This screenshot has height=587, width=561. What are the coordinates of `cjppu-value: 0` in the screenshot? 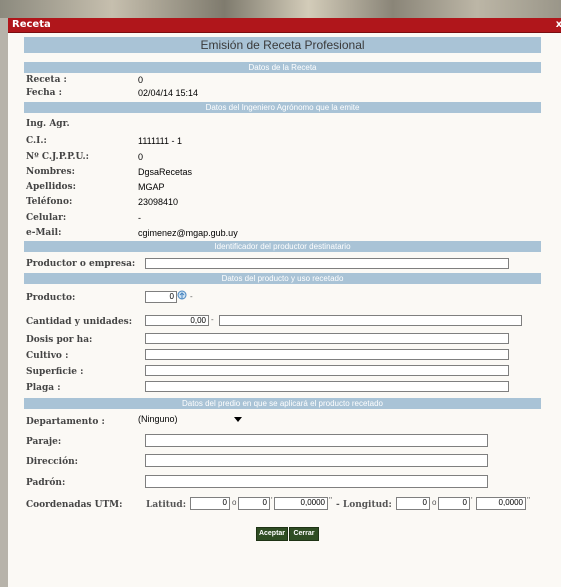 It's located at (141, 157).